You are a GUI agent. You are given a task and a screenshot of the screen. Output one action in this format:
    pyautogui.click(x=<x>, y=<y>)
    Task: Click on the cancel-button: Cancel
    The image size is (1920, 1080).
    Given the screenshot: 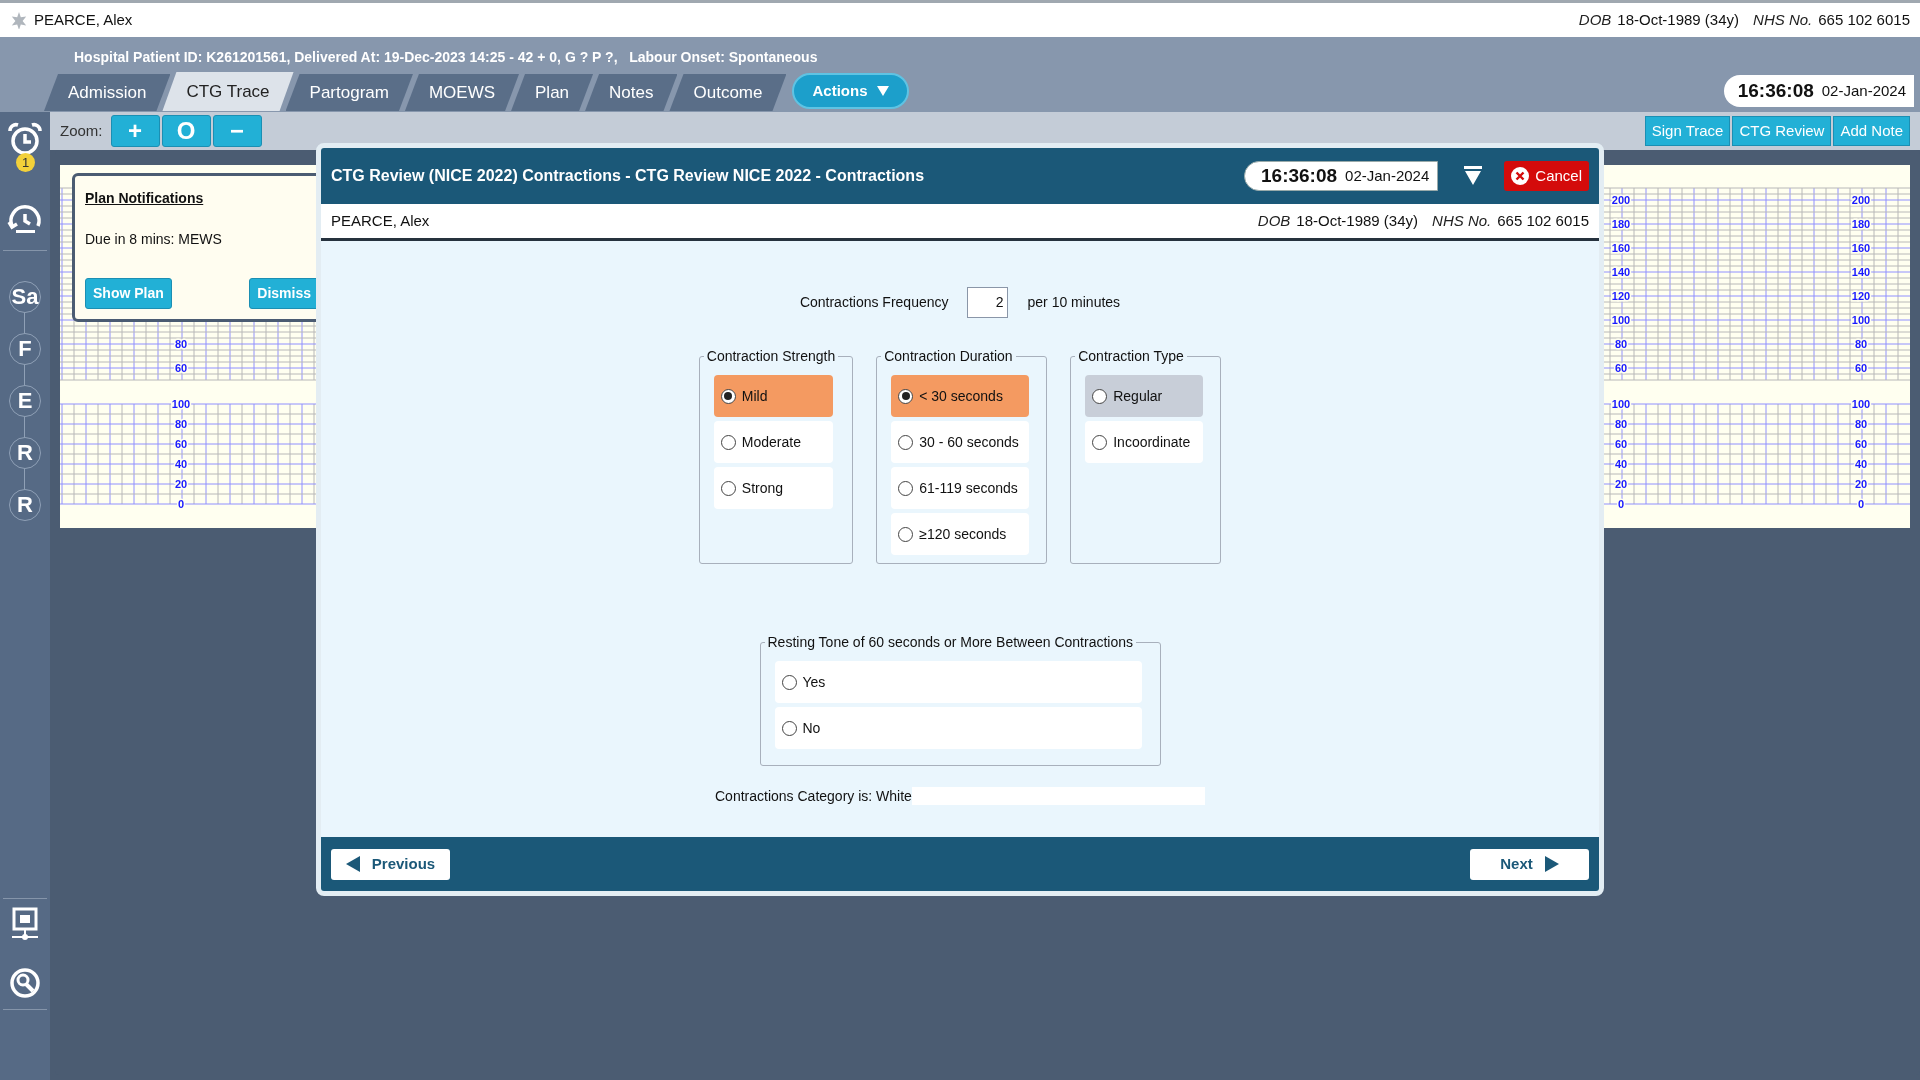 What is the action you would take?
    pyautogui.click(x=1546, y=176)
    